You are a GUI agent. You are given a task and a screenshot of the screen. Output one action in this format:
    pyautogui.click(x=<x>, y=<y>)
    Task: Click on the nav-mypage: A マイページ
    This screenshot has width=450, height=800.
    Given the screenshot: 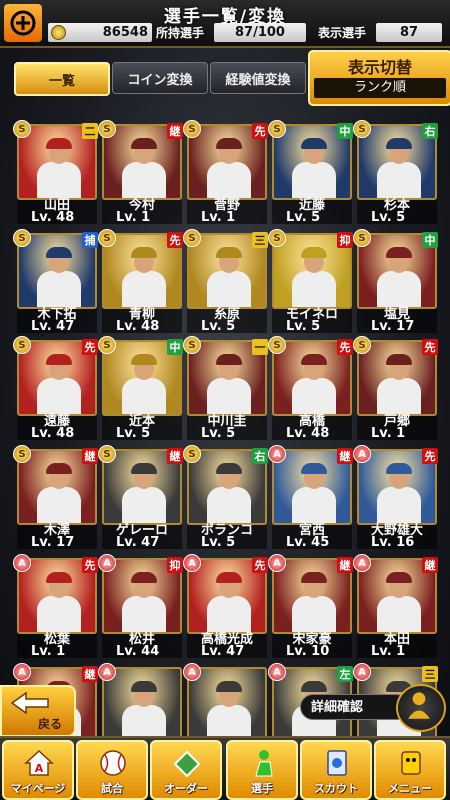 What is the action you would take?
    pyautogui.click(x=38, y=770)
    